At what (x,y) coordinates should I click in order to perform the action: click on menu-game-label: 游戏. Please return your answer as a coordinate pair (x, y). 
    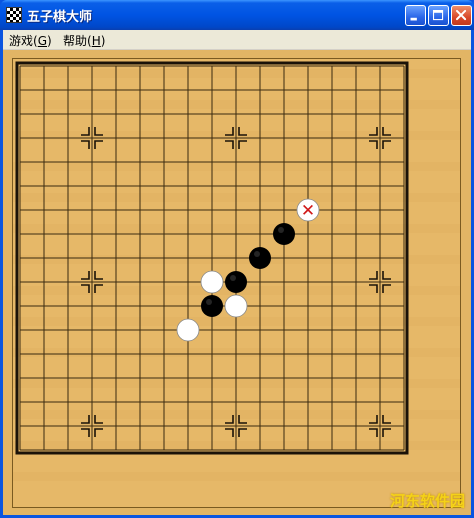
    Looking at the image, I should click on (21, 41).